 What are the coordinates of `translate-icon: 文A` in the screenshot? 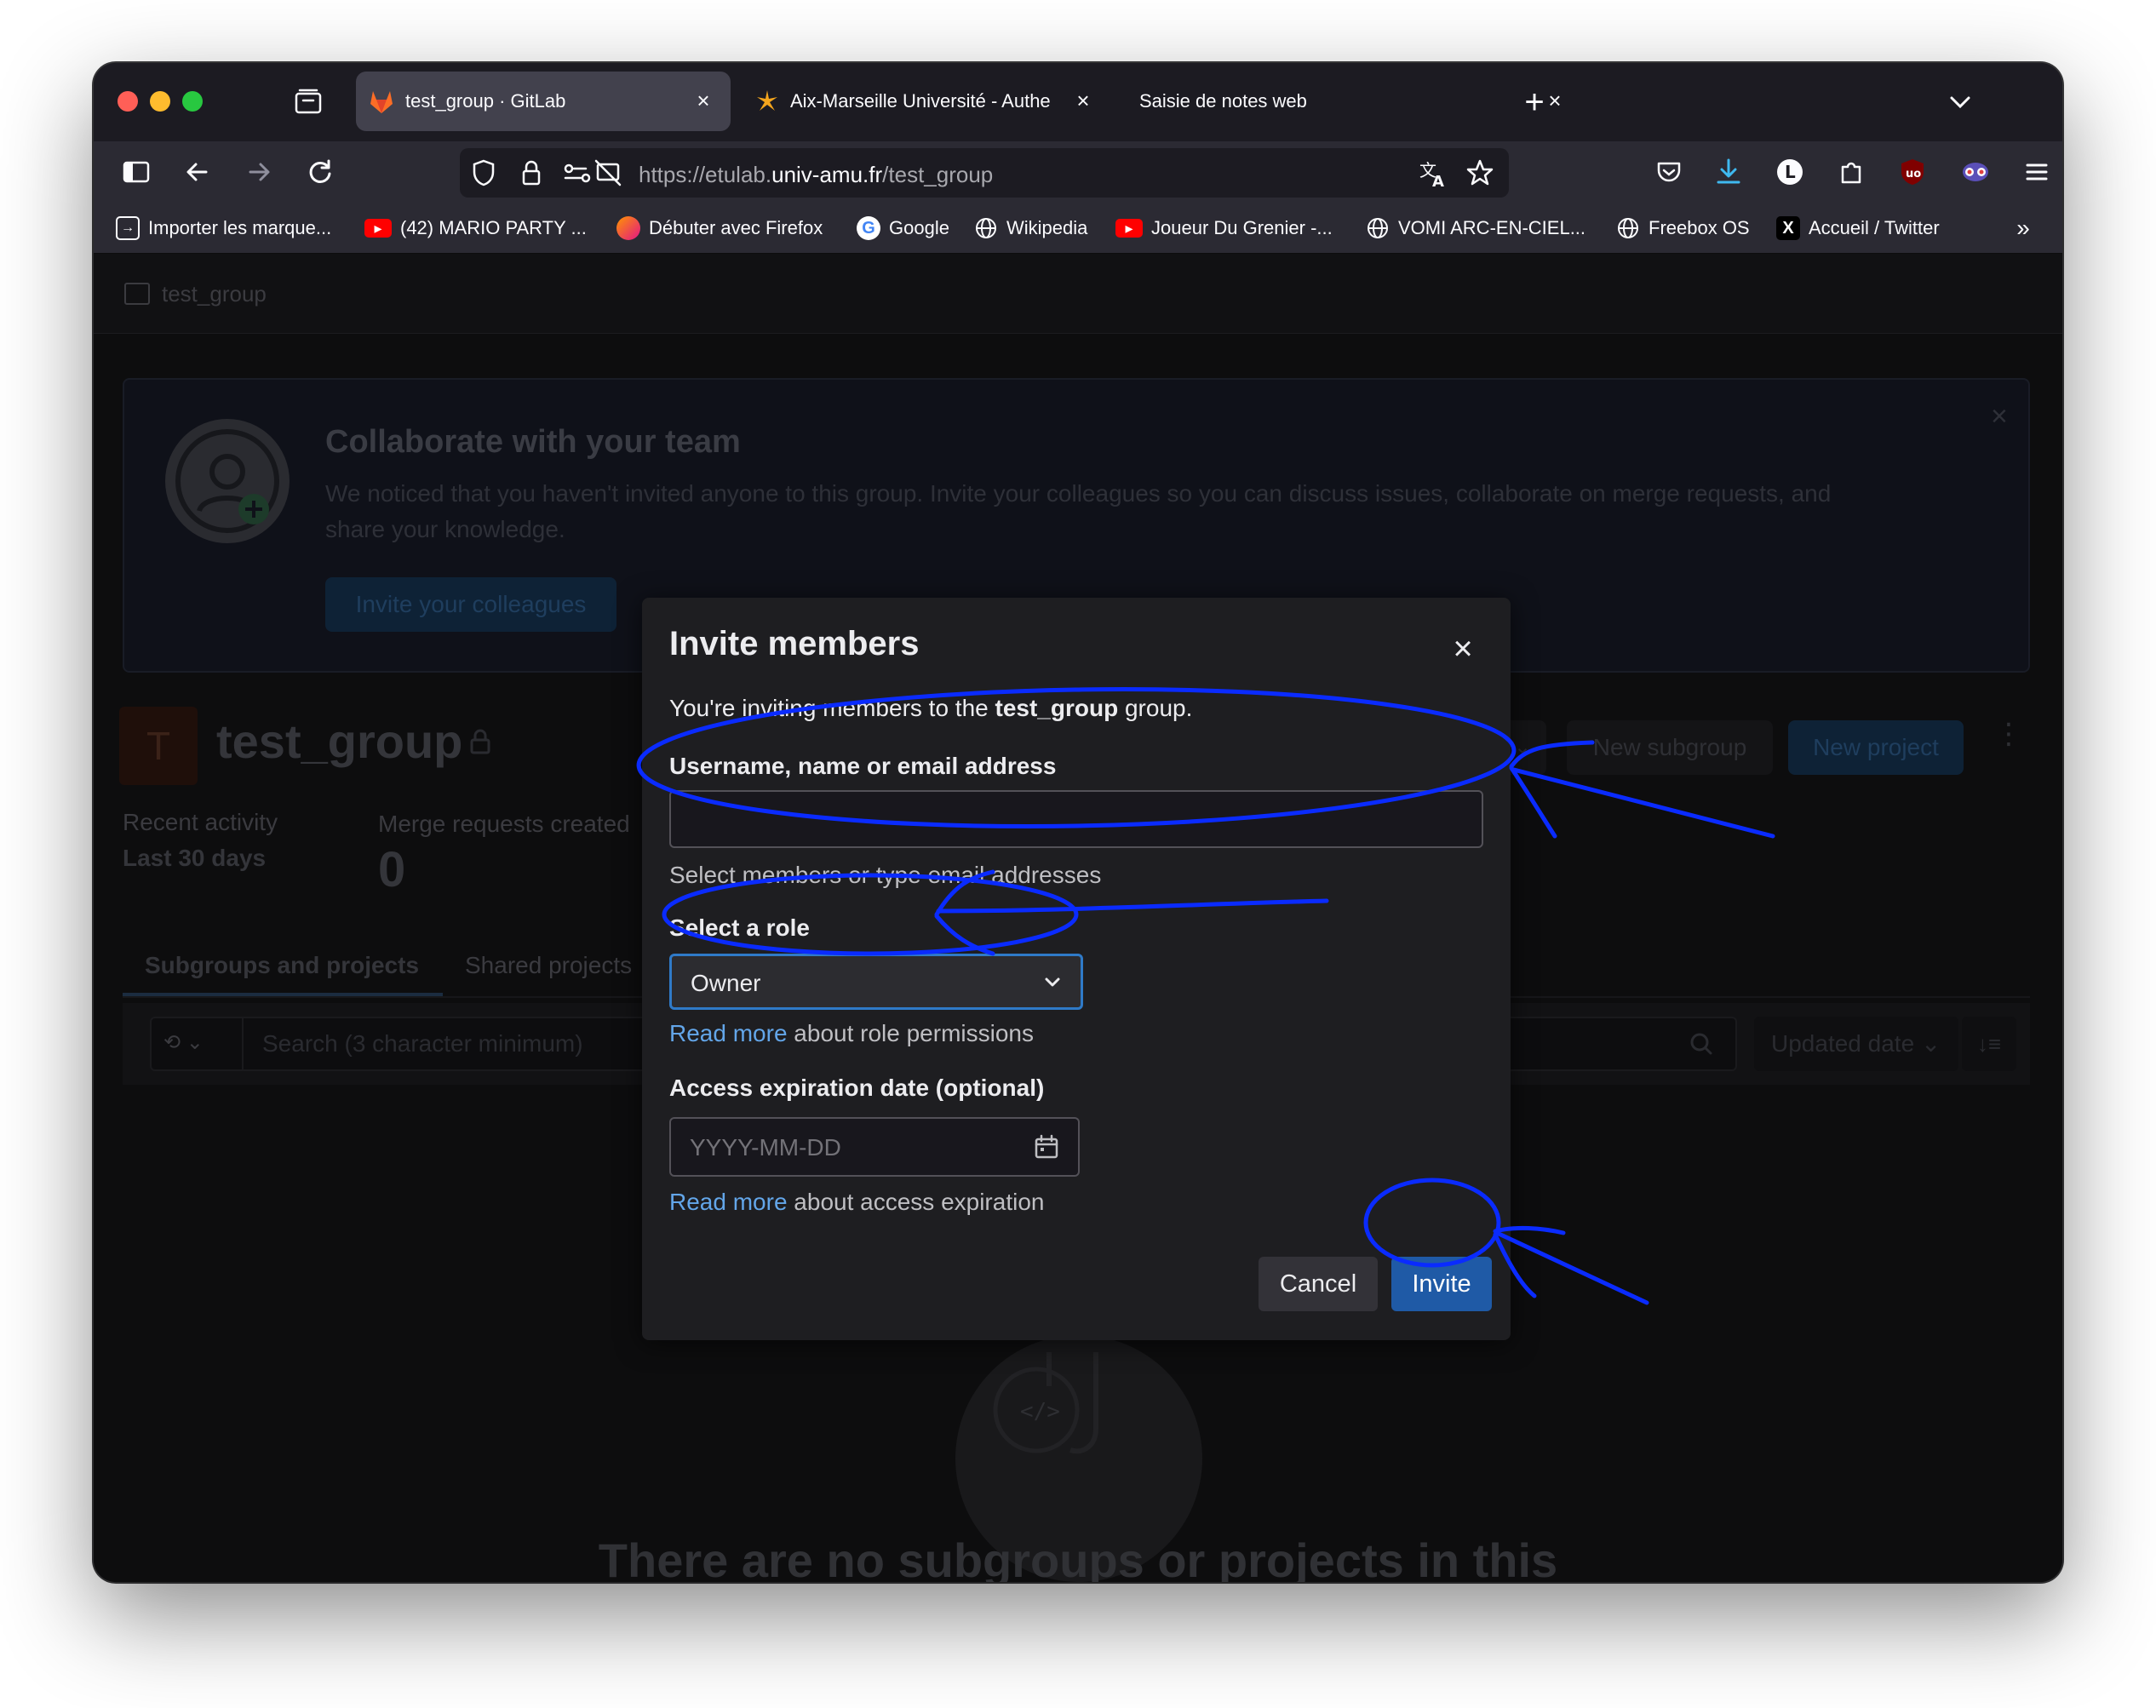 It's located at (1432, 174).